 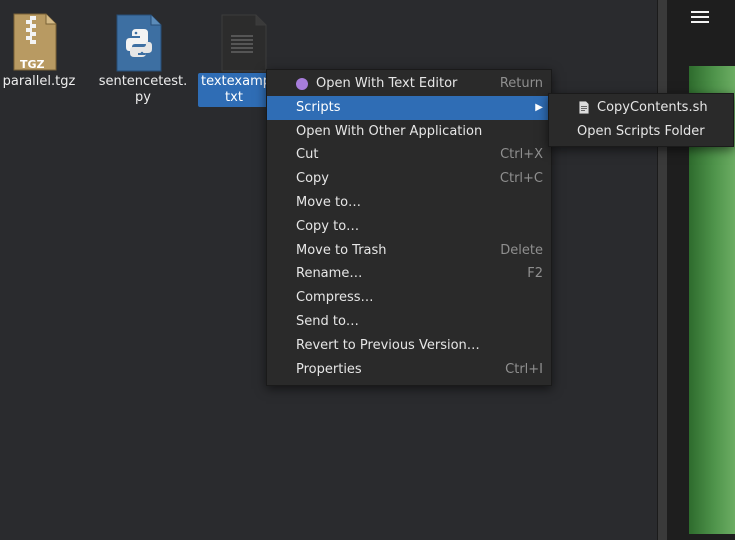 What do you see at coordinates (318, 107) in the screenshot?
I see `menu-item-label: Scripts` at bounding box center [318, 107].